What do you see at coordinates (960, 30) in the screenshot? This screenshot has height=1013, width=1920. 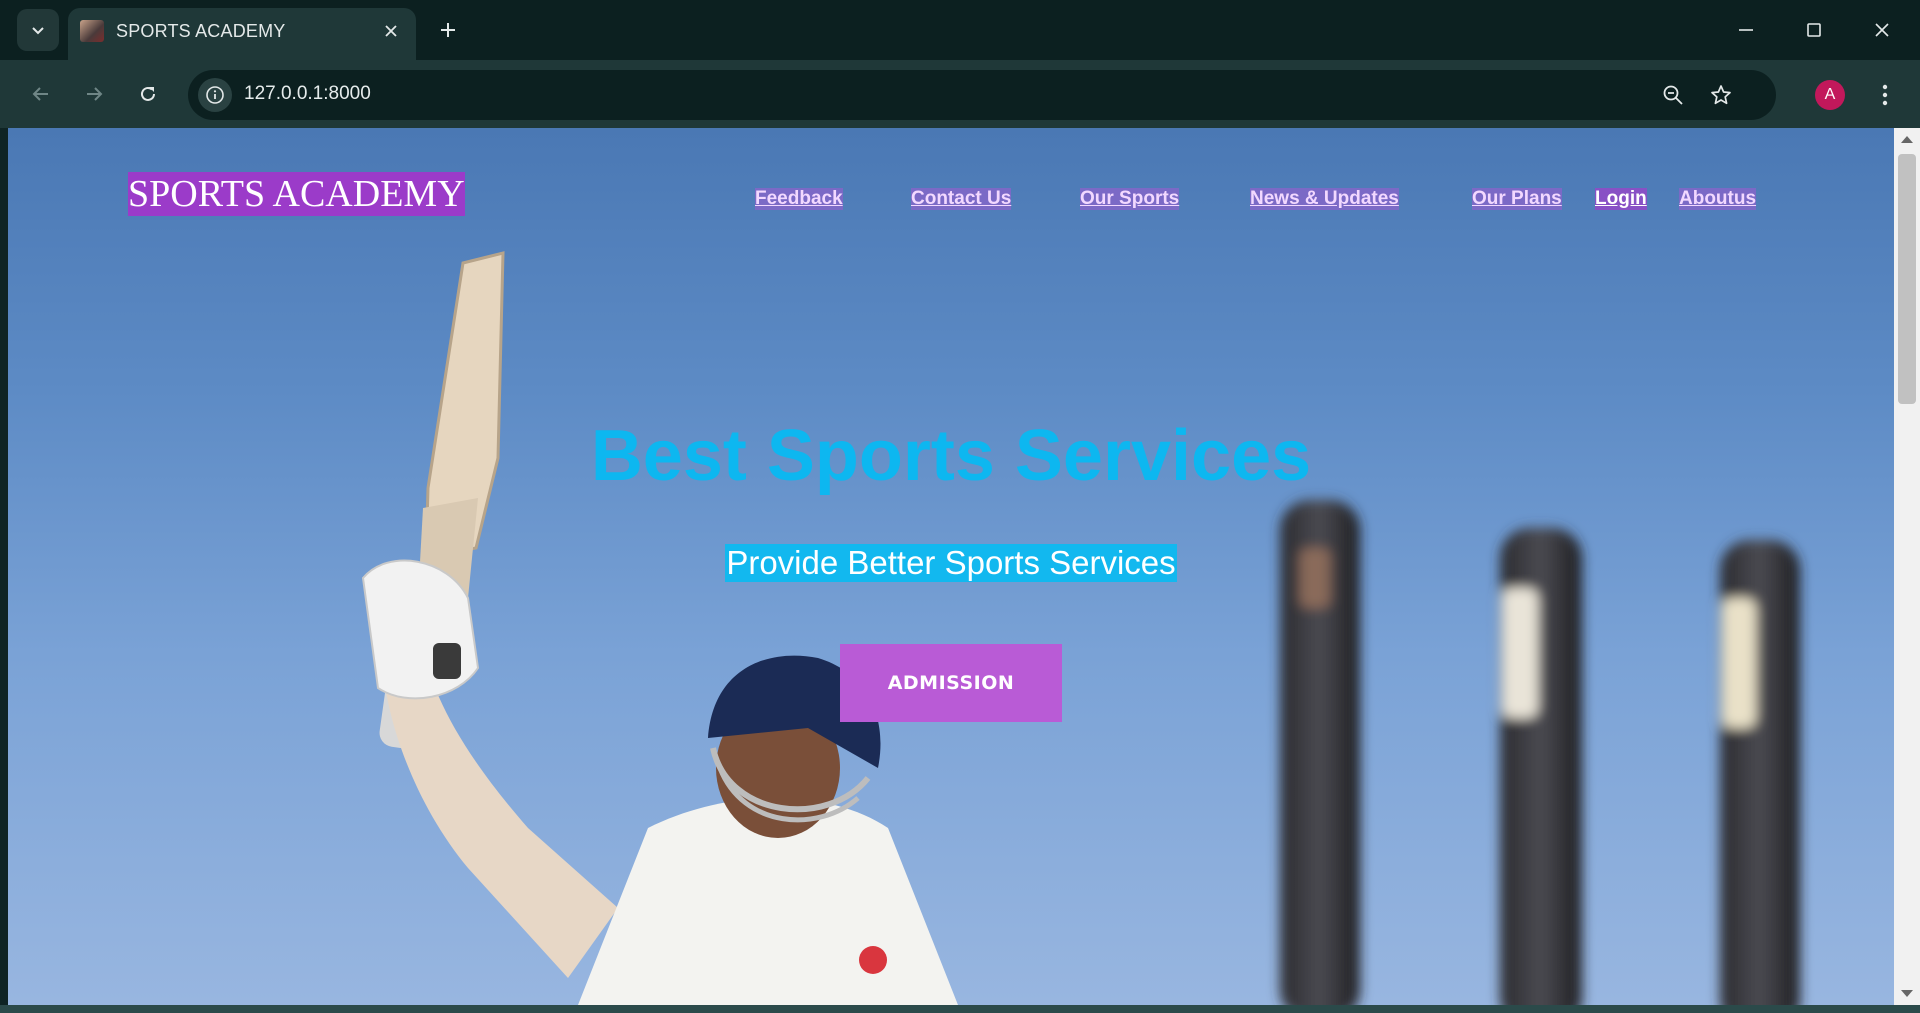 I see `browser-tab-strip: SPORTS ACADEMY` at bounding box center [960, 30].